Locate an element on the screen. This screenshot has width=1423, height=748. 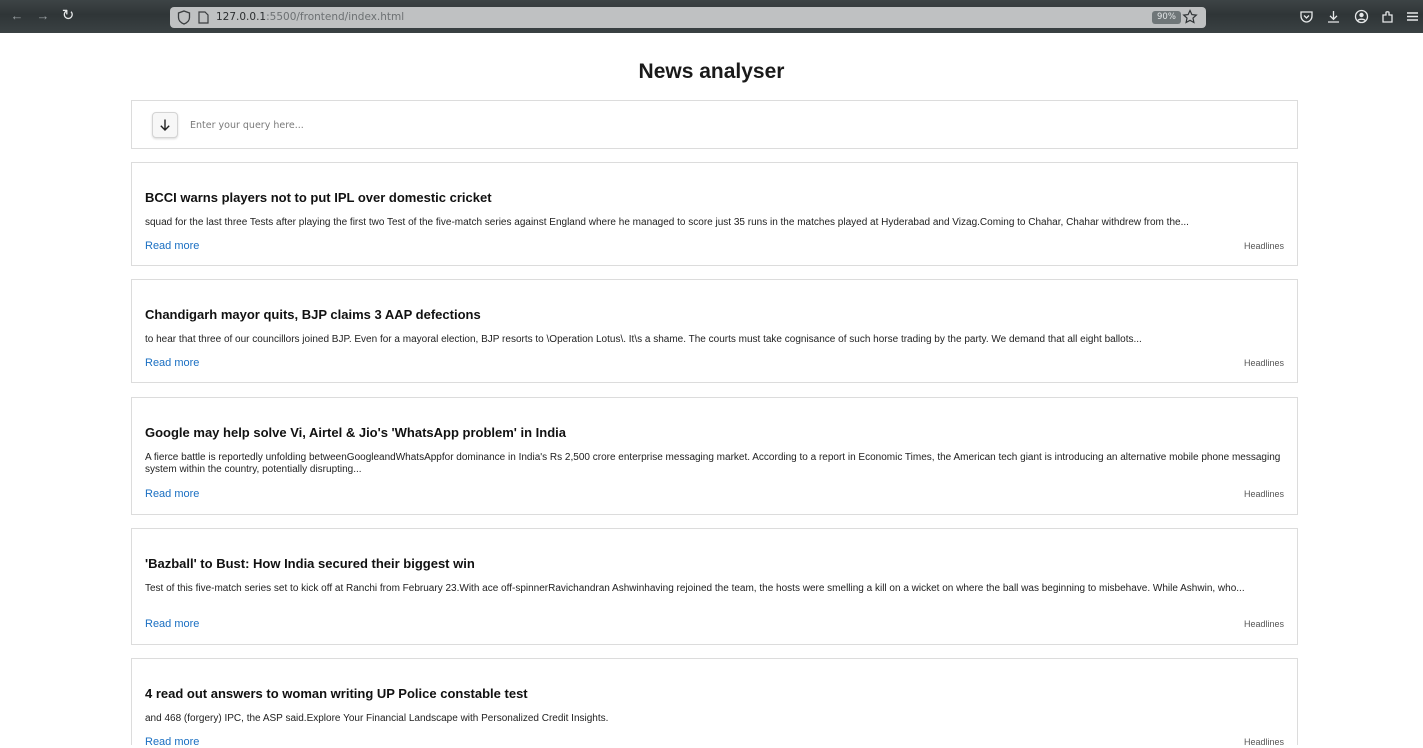
arrow-down-icon is located at coordinates (165, 125).